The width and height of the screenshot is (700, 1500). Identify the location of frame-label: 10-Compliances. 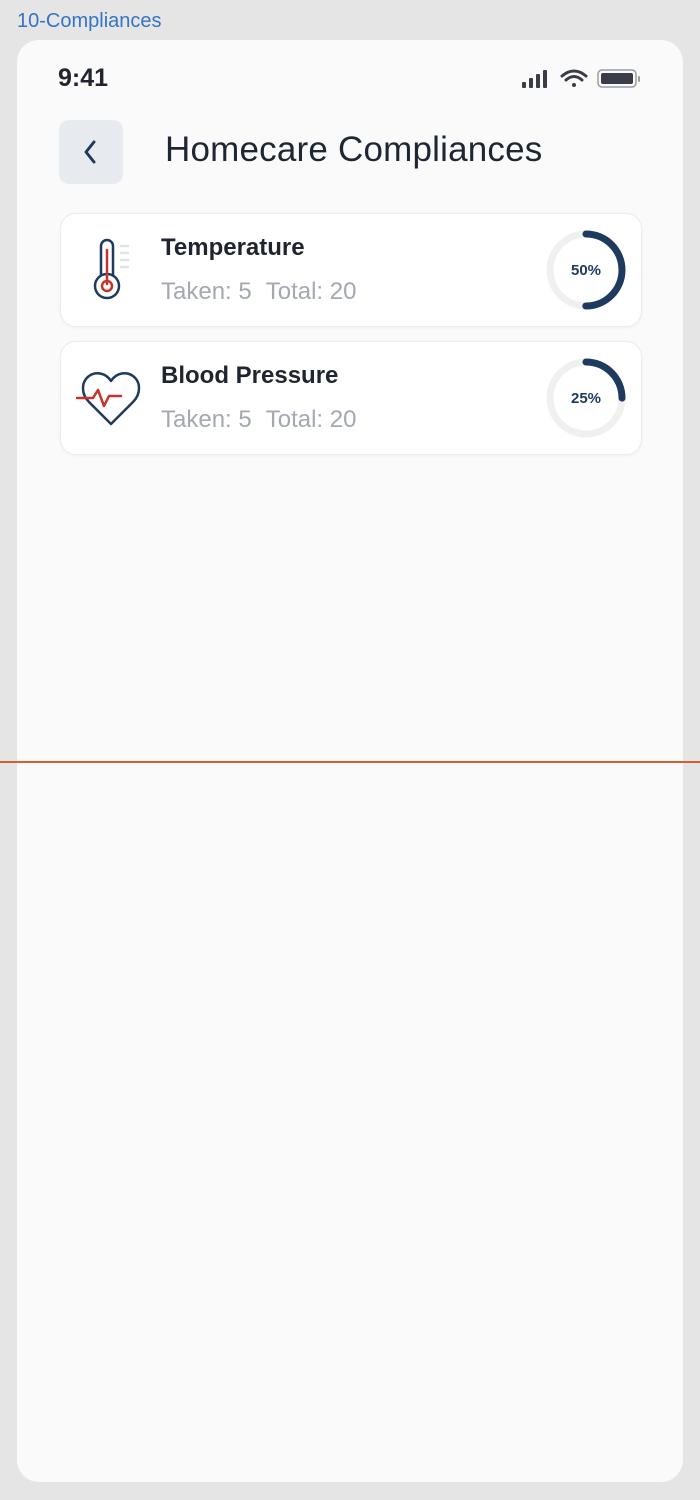
(89, 21).